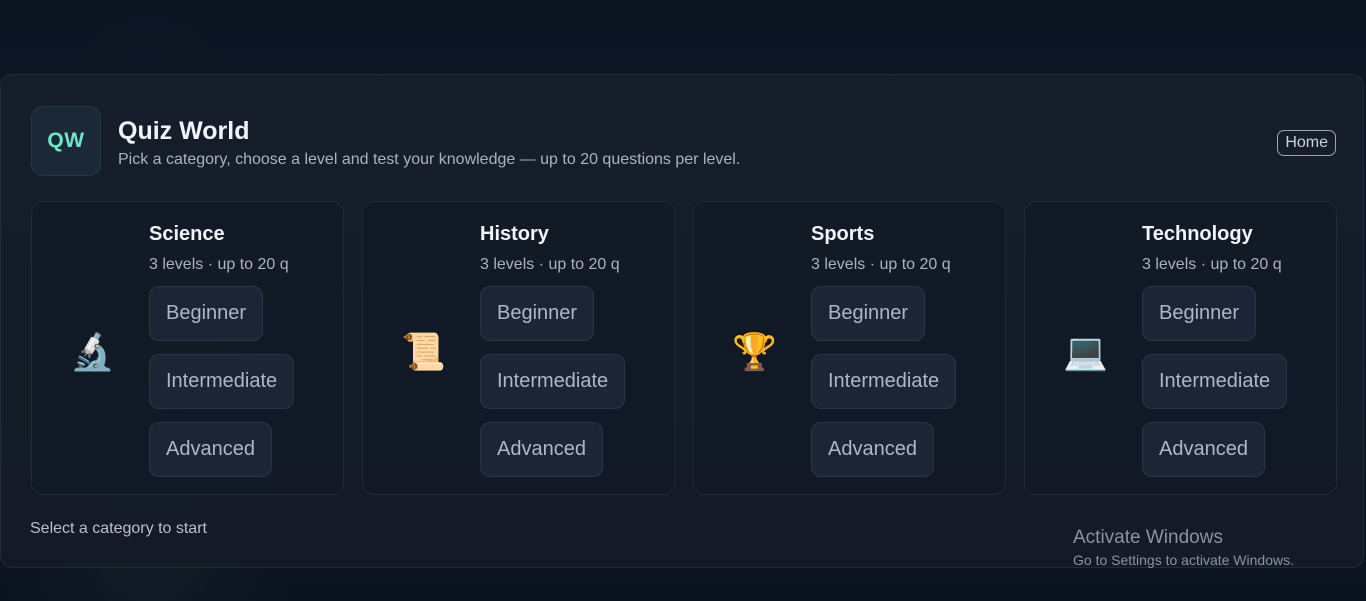  Describe the element at coordinates (222, 381) in the screenshot. I see `science-intermediate-button: Intermediate` at that location.